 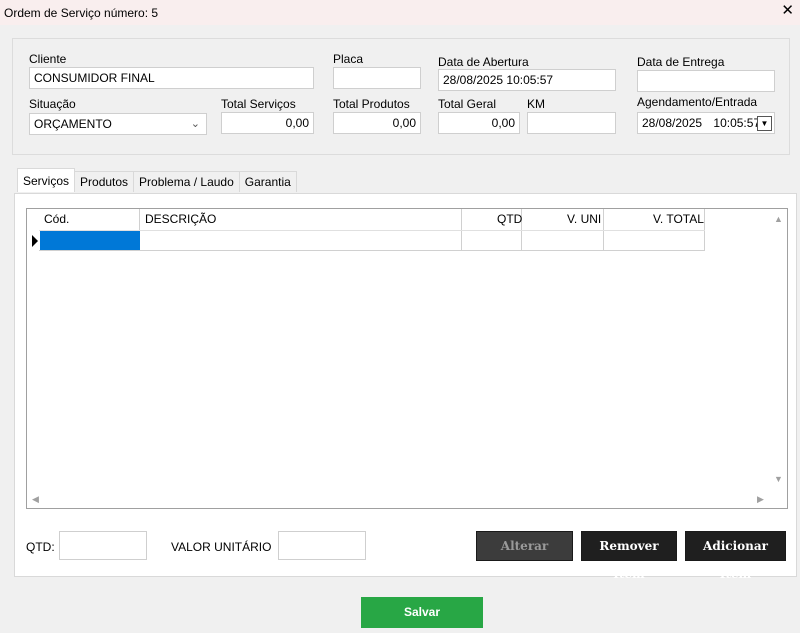 I want to click on tab-servicos: Serviços, so click(x=46, y=180).